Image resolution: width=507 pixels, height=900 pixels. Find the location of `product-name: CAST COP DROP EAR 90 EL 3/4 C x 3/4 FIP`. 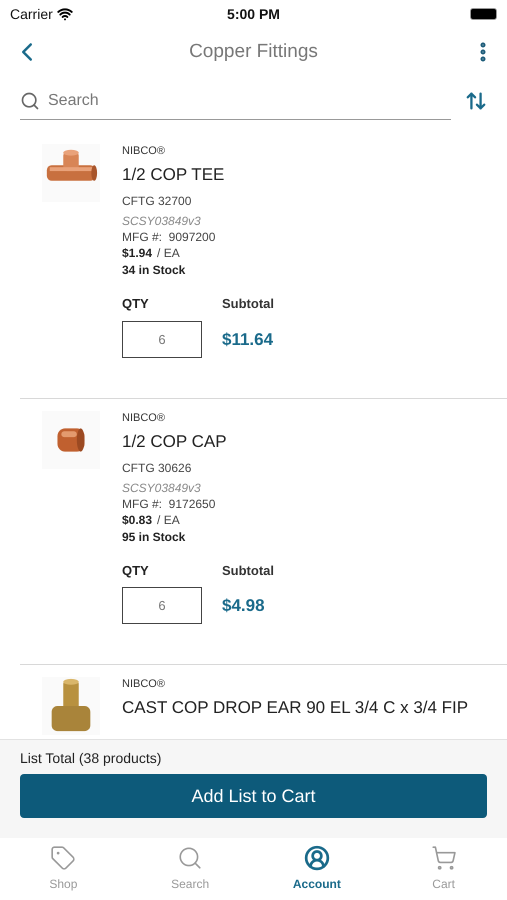

product-name: CAST COP DROP EAR 90 EL 3/4 C x 3/4 FIP is located at coordinates (295, 708).